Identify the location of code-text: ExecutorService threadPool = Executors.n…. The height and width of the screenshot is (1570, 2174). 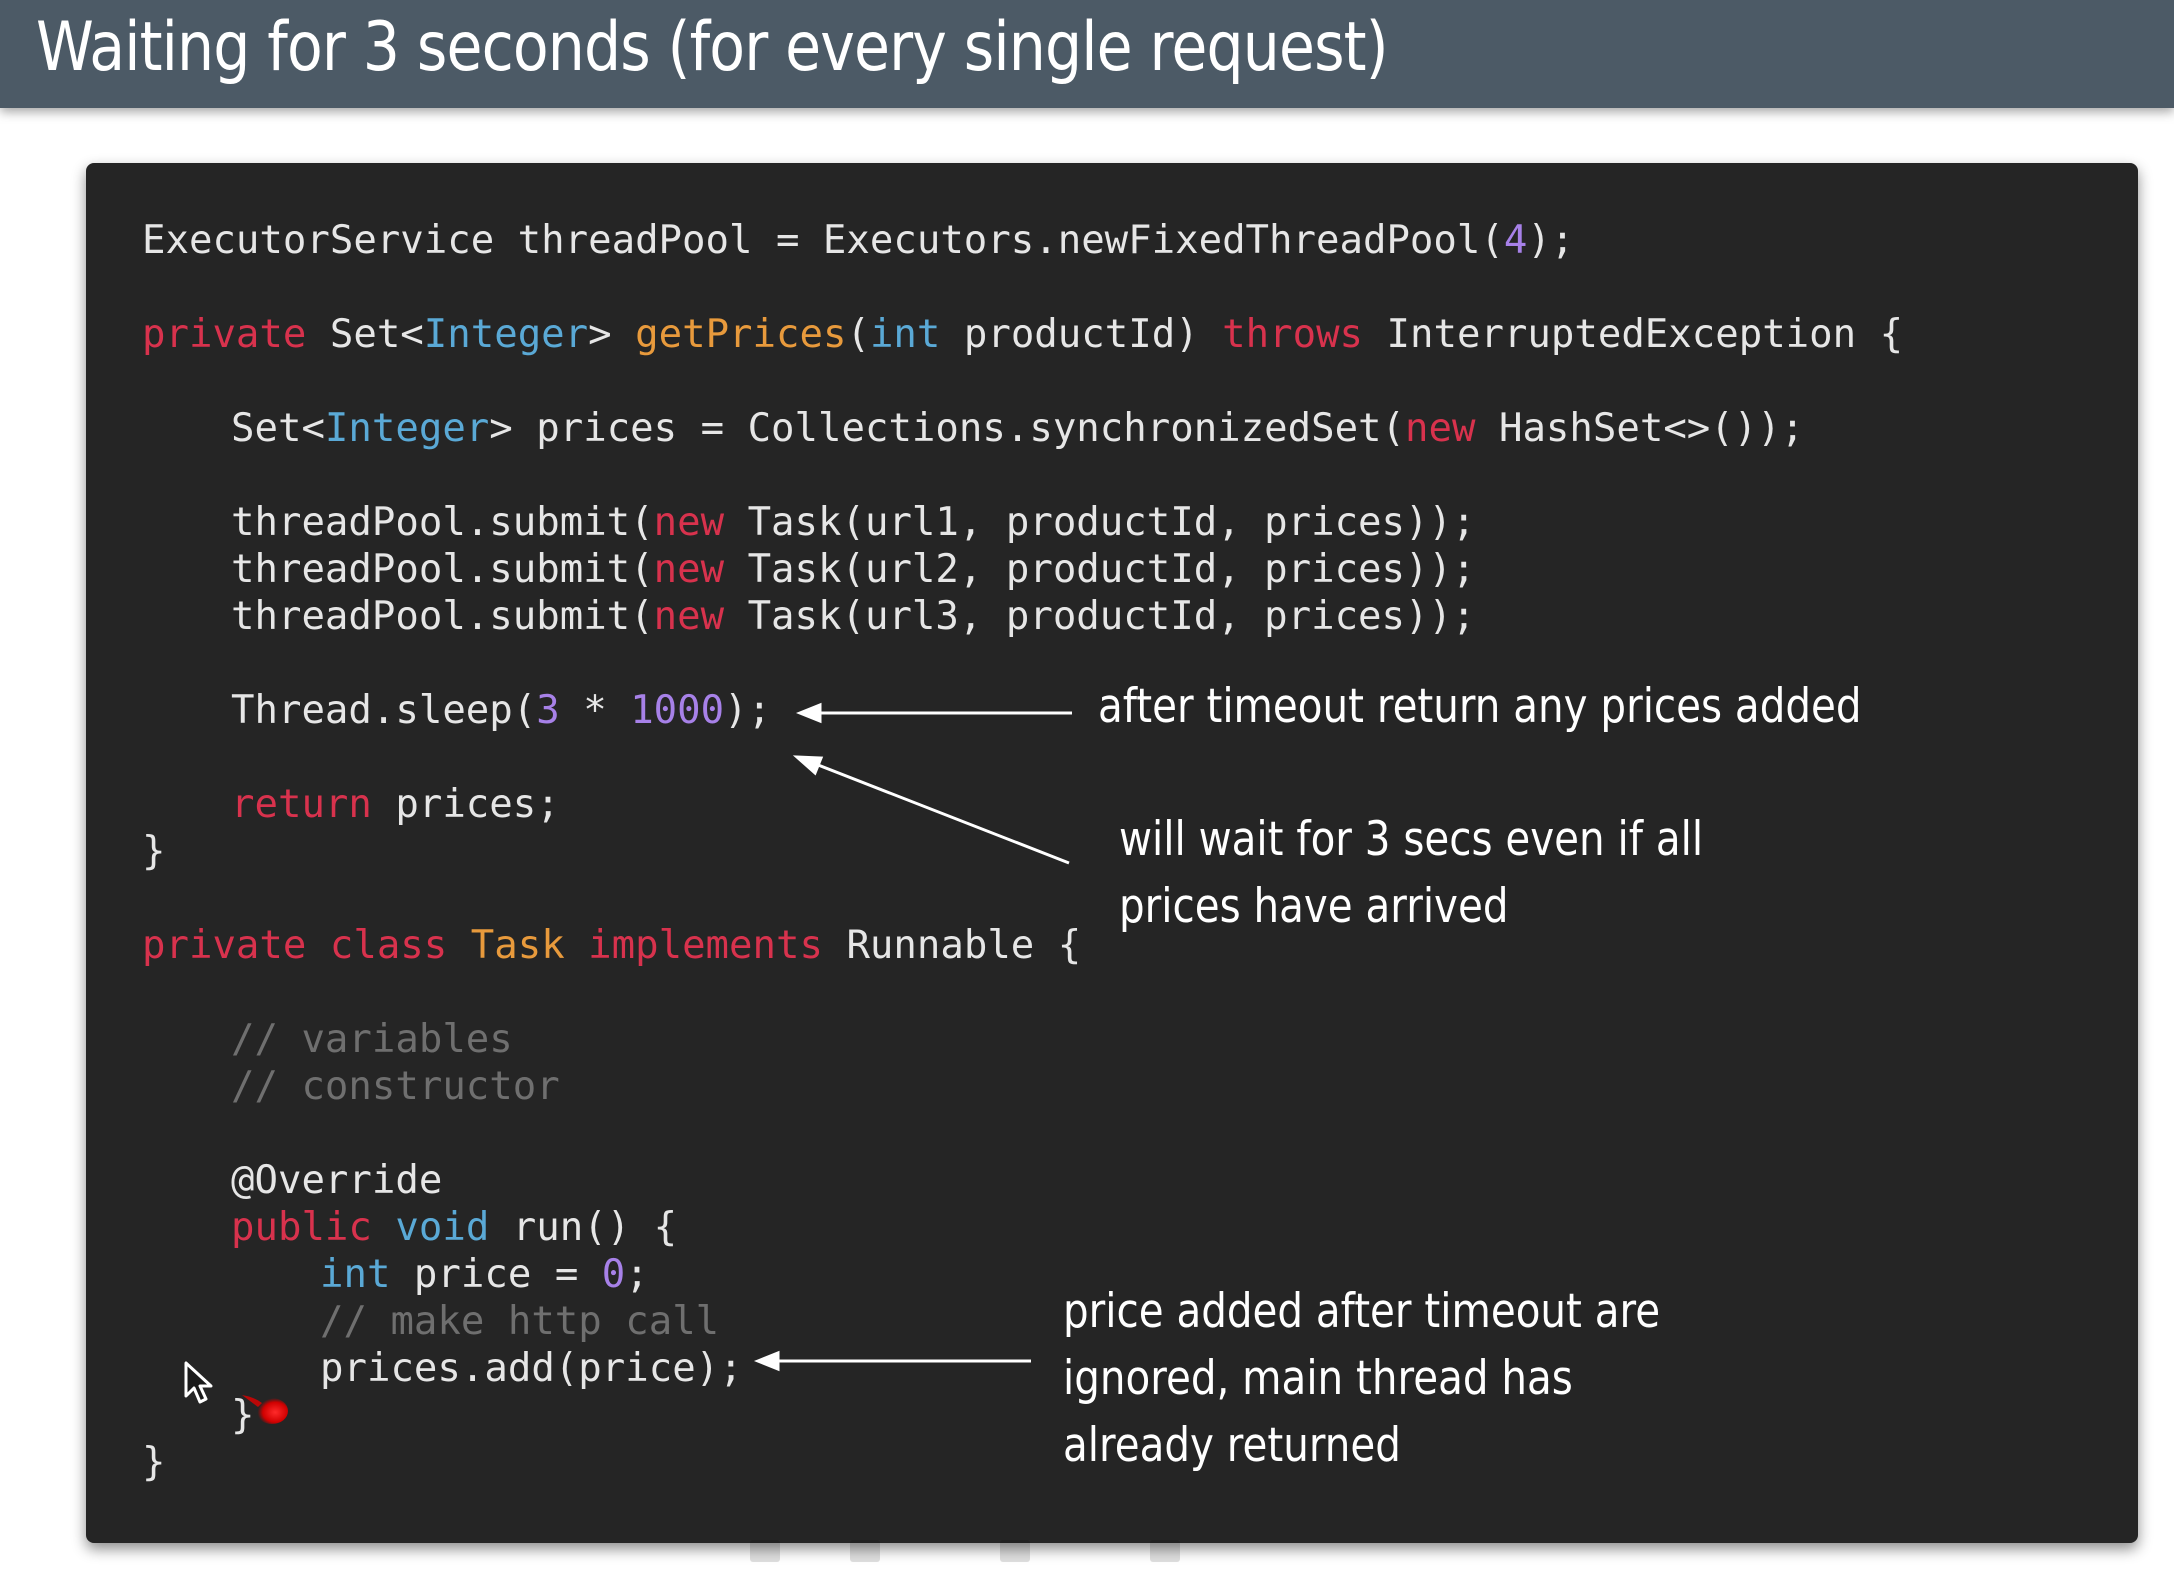
(823, 240).